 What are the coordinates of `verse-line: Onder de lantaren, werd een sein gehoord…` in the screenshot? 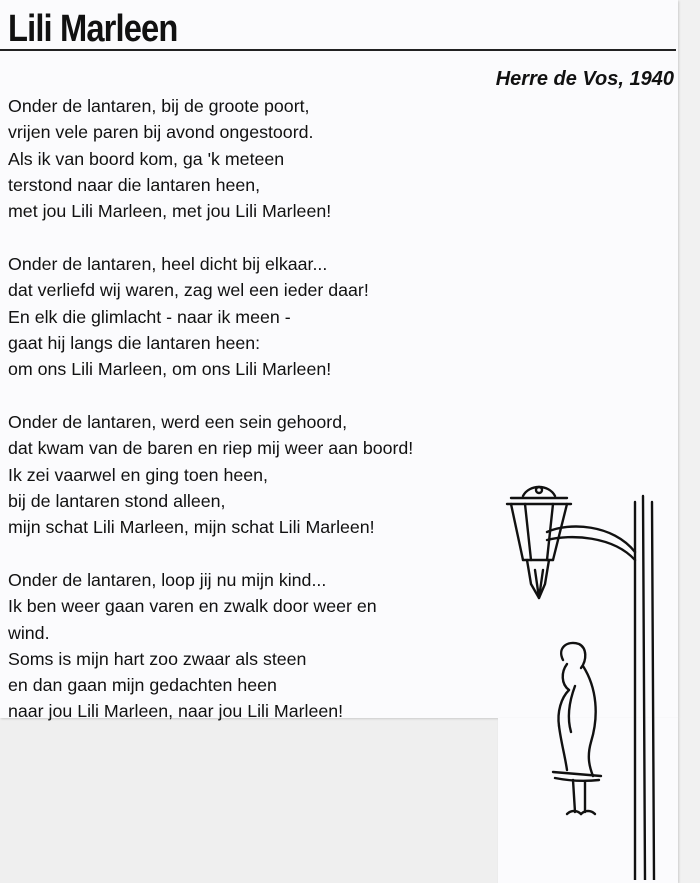 It's located at (178, 421).